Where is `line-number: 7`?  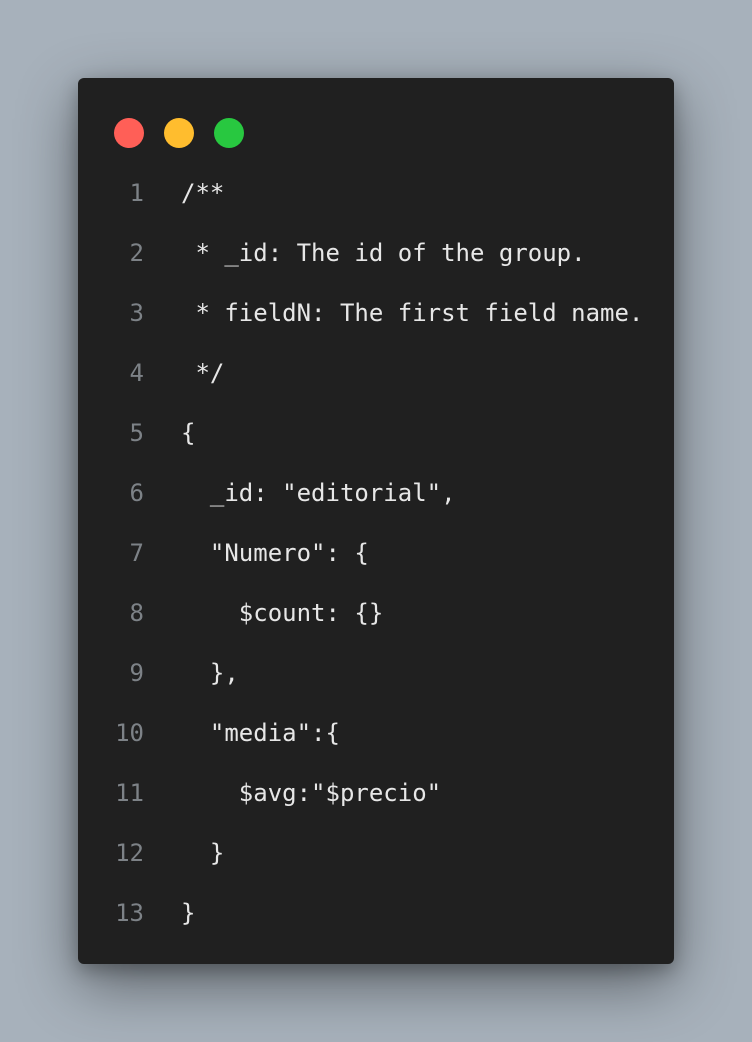
line-number: 7 is located at coordinates (136, 553).